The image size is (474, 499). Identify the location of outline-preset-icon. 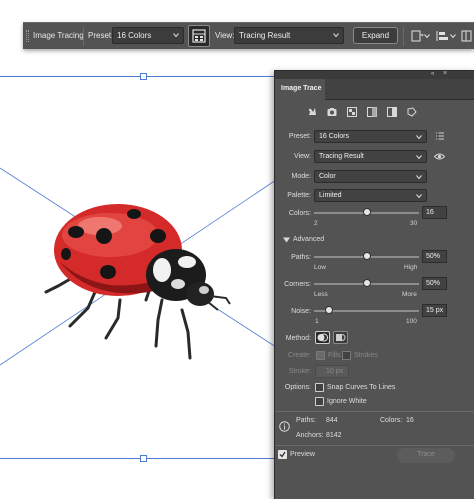
(412, 112).